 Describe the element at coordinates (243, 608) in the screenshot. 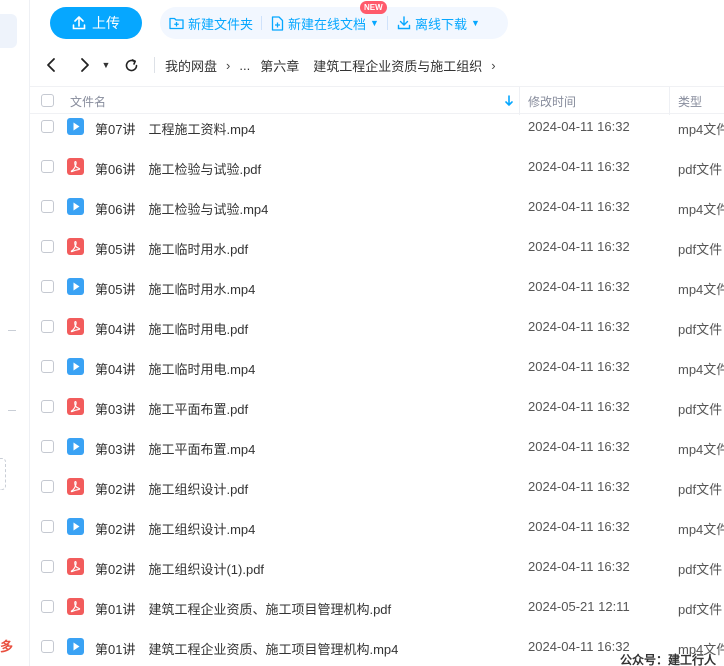

I see `file-name: 第01讲 建筑工程企业资质、施工项目管理机构.pdf` at that location.